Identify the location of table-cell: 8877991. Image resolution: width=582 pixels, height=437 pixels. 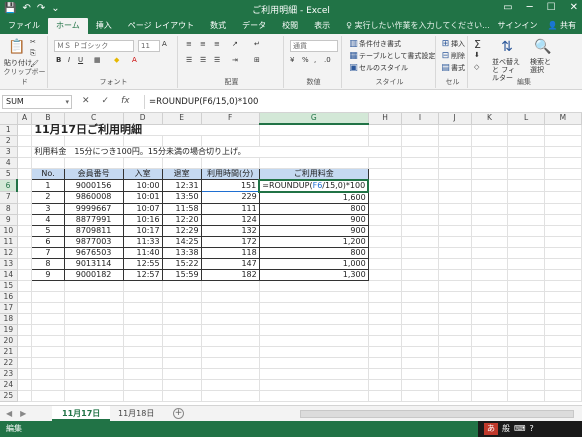
(93, 219).